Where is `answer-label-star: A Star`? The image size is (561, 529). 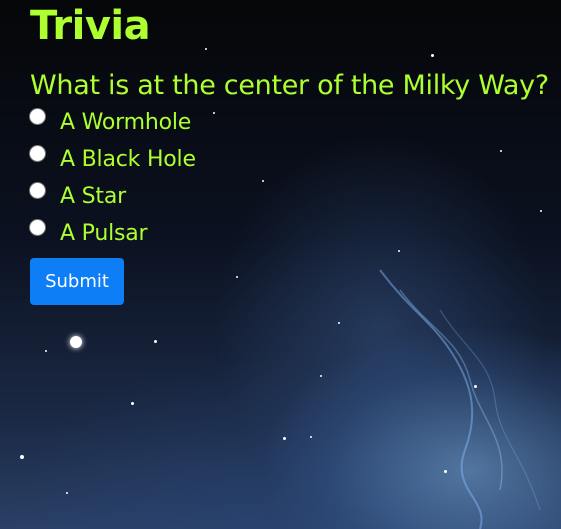 answer-label-star: A Star is located at coordinates (93, 197).